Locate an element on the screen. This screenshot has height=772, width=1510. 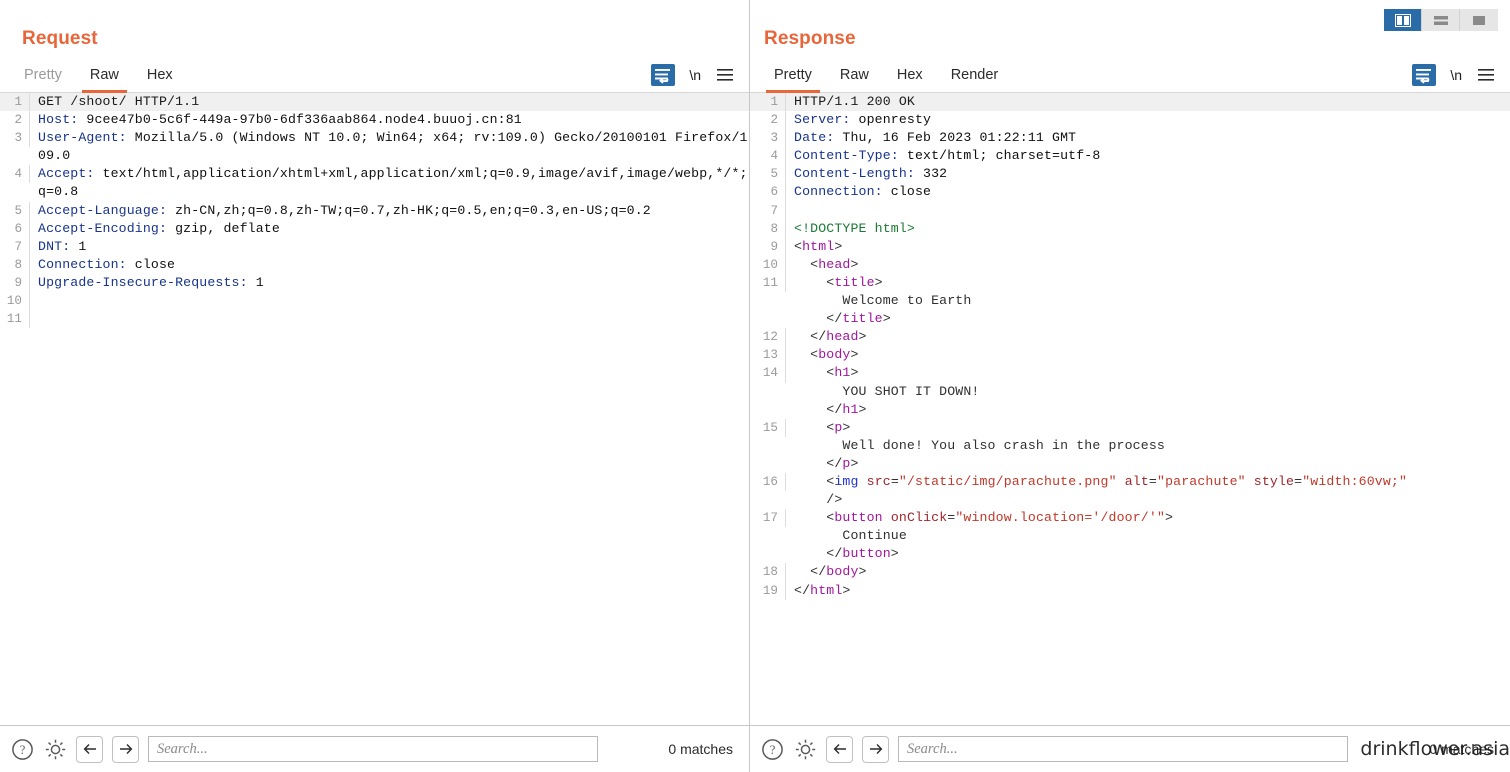
code-line: 8 <!DOCTYPE html> is located at coordinates (1130, 228).